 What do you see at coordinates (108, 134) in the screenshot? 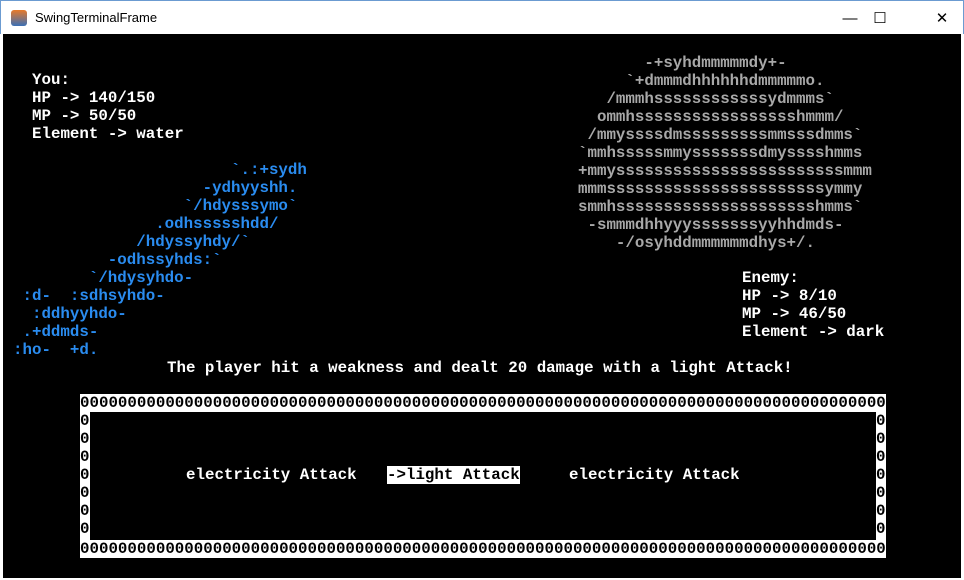
I see `player-element: Element -> water` at bounding box center [108, 134].